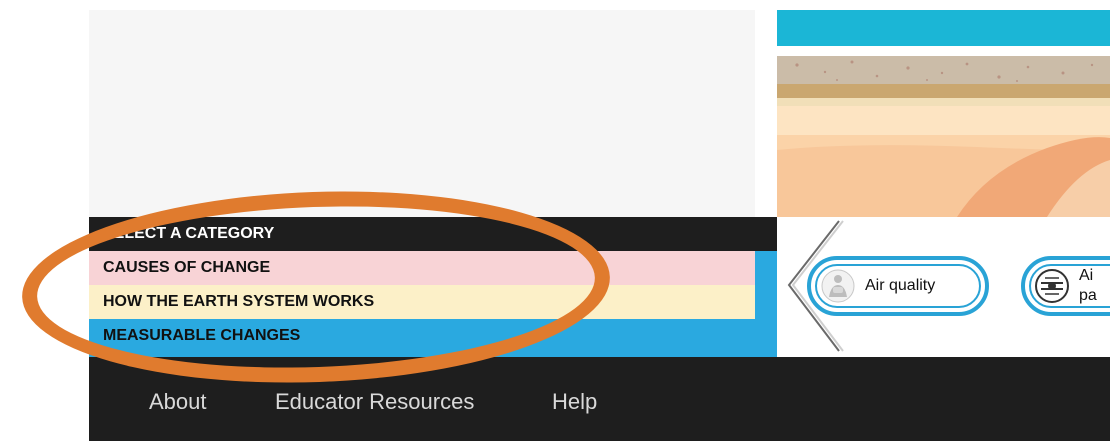 This screenshot has height=441, width=1110. Describe the element at coordinates (766, 304) in the screenshot. I see `category-accent-strip` at that location.